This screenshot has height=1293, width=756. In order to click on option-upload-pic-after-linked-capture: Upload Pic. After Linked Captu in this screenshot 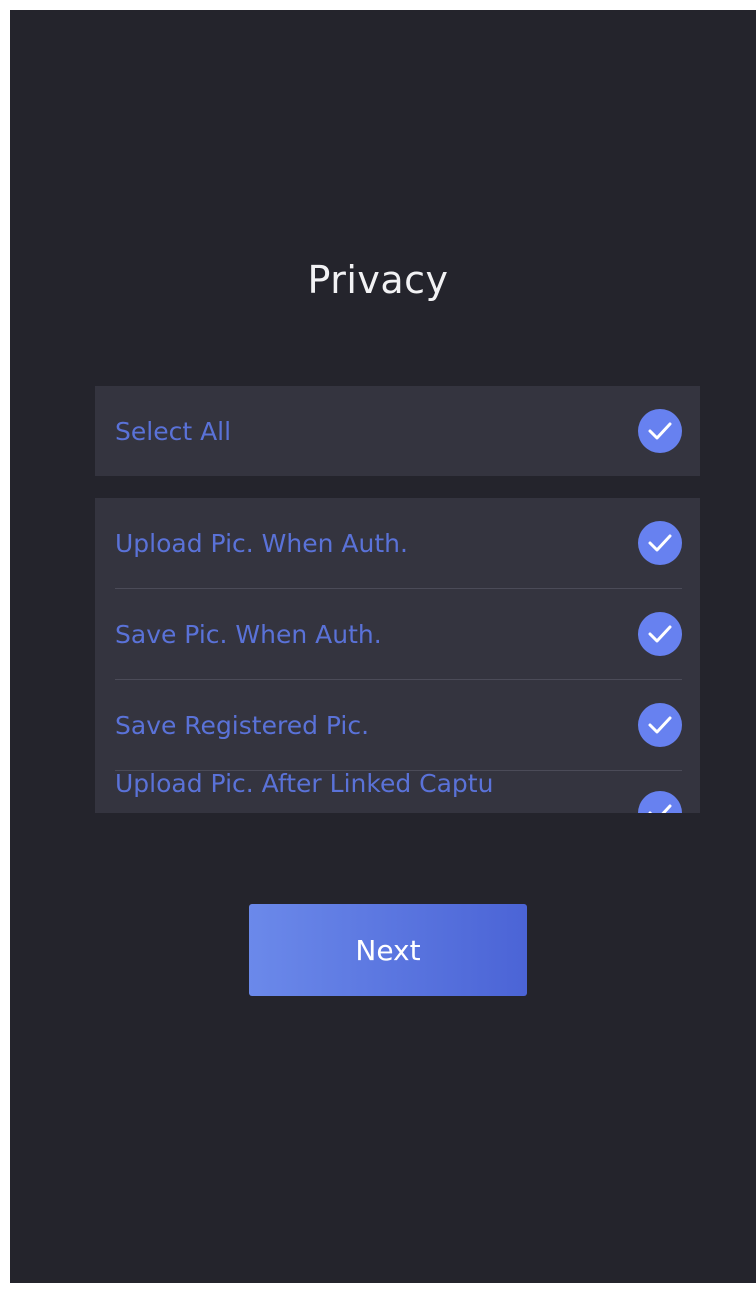, I will do `click(397, 791)`.